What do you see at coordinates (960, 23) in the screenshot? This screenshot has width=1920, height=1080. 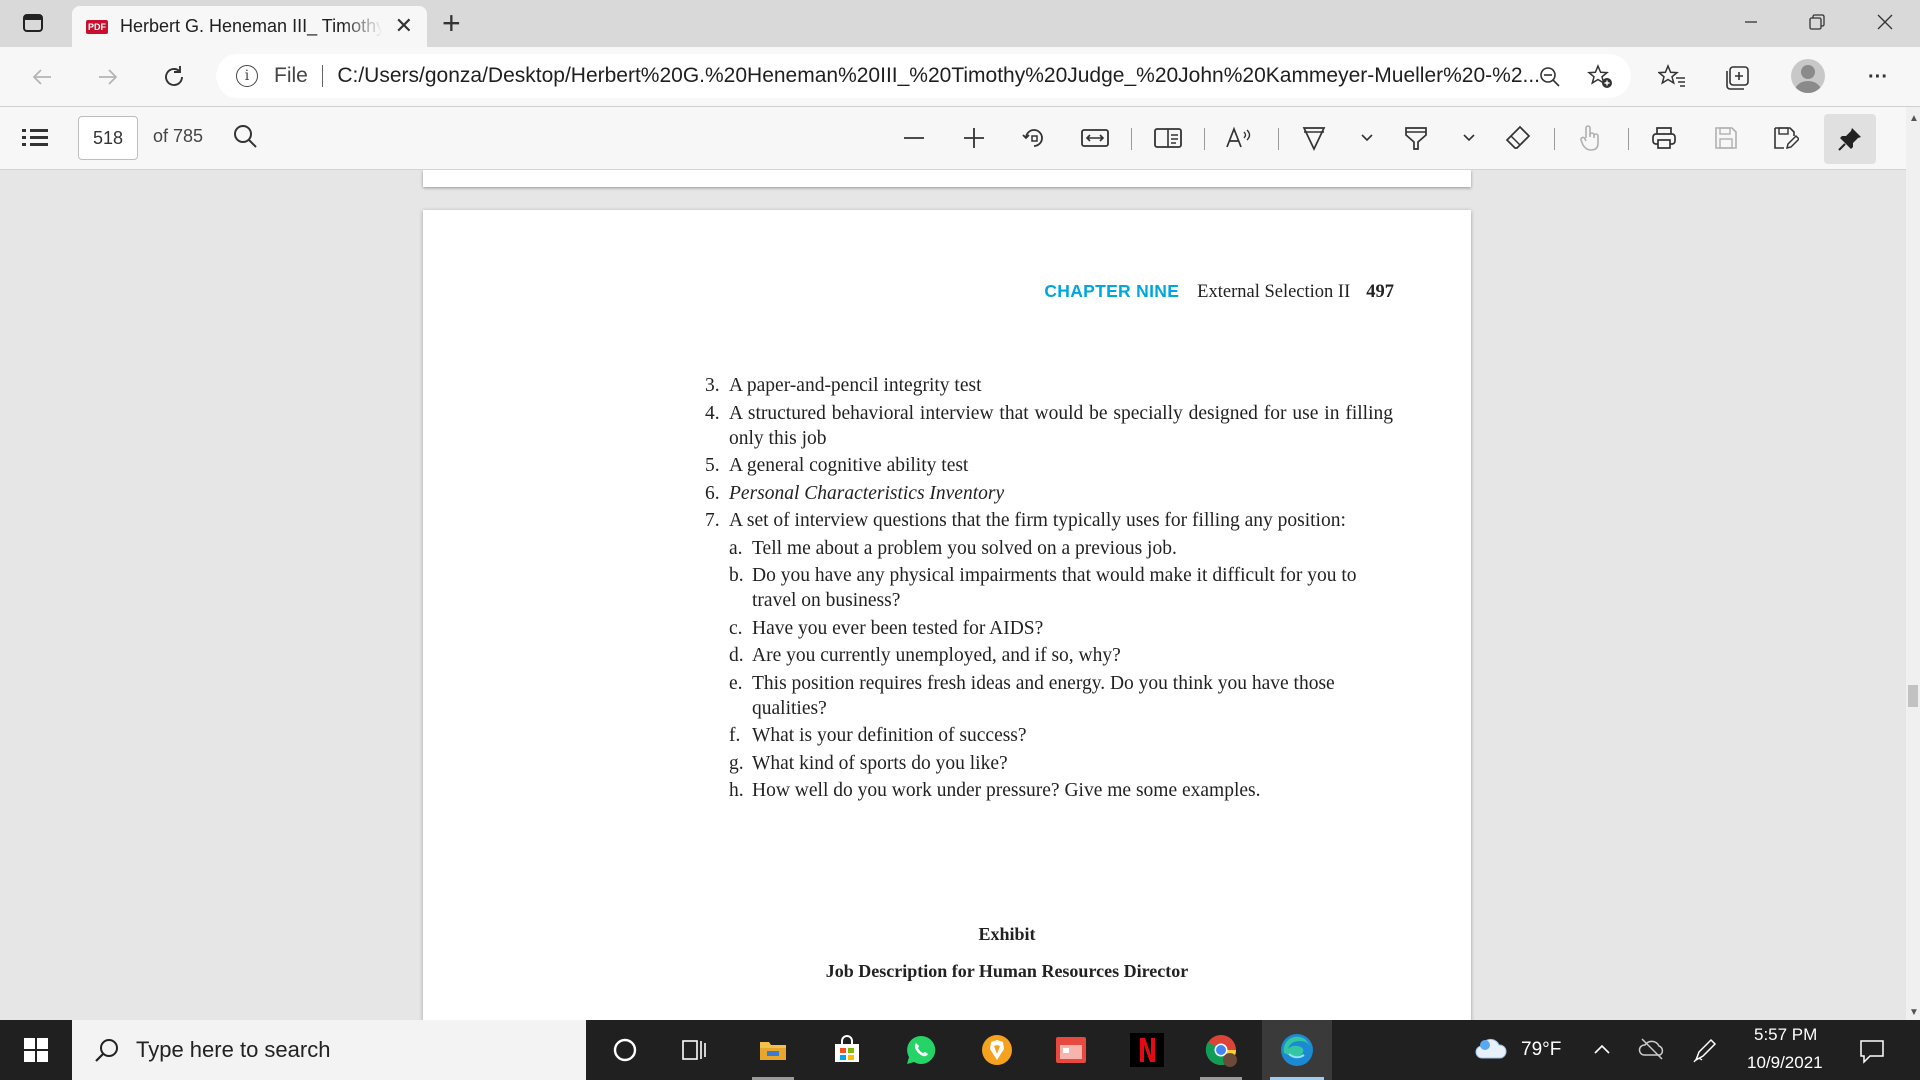 I see `tab-strip: PDF Herbert G. Heneman III_ Timothy ✕ +` at bounding box center [960, 23].